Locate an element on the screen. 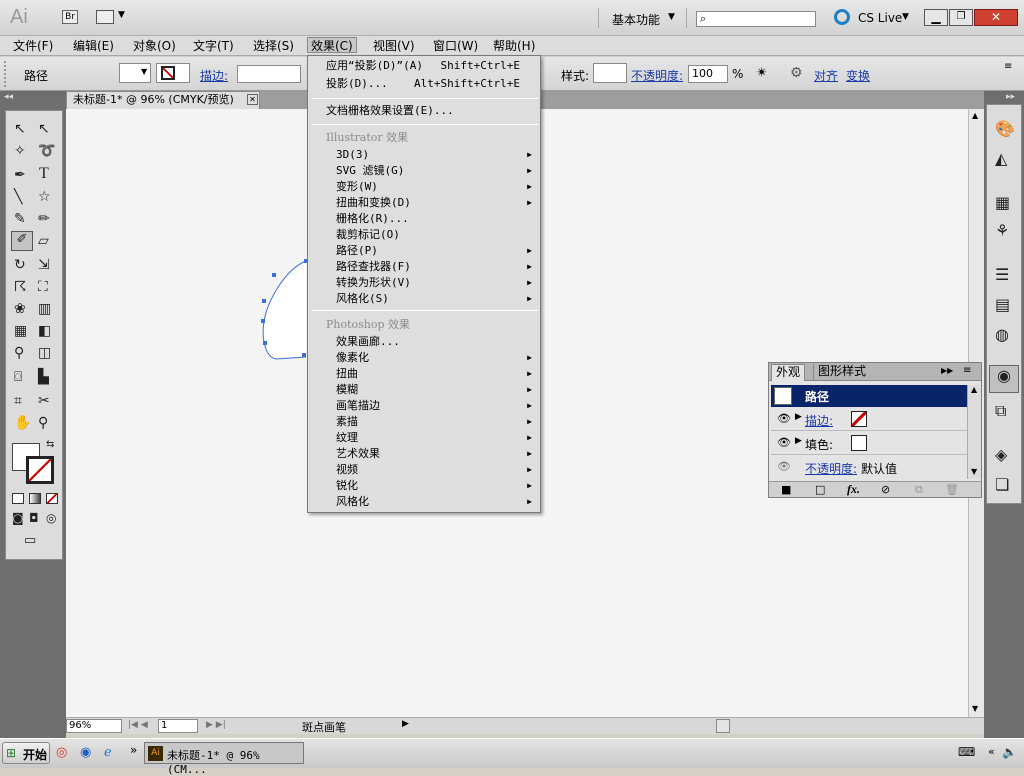 Image resolution: width=1024 pixels, height=776 pixels. slice-tool-icon: ✂ is located at coordinates (44, 401).